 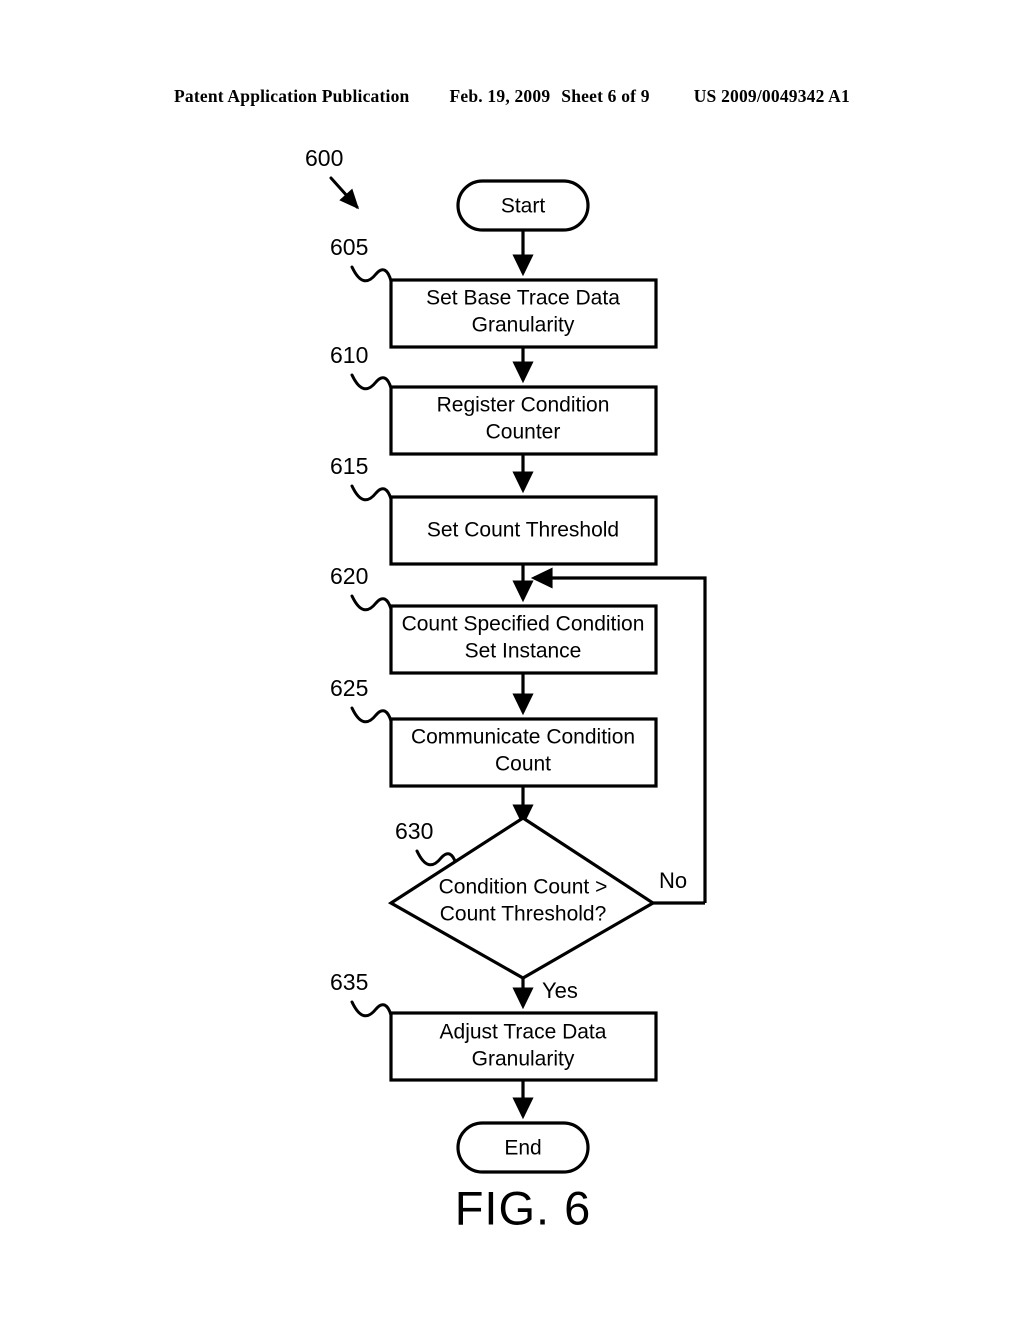 What do you see at coordinates (523, 1207) in the screenshot?
I see `figure-caption: FIG. 6` at bounding box center [523, 1207].